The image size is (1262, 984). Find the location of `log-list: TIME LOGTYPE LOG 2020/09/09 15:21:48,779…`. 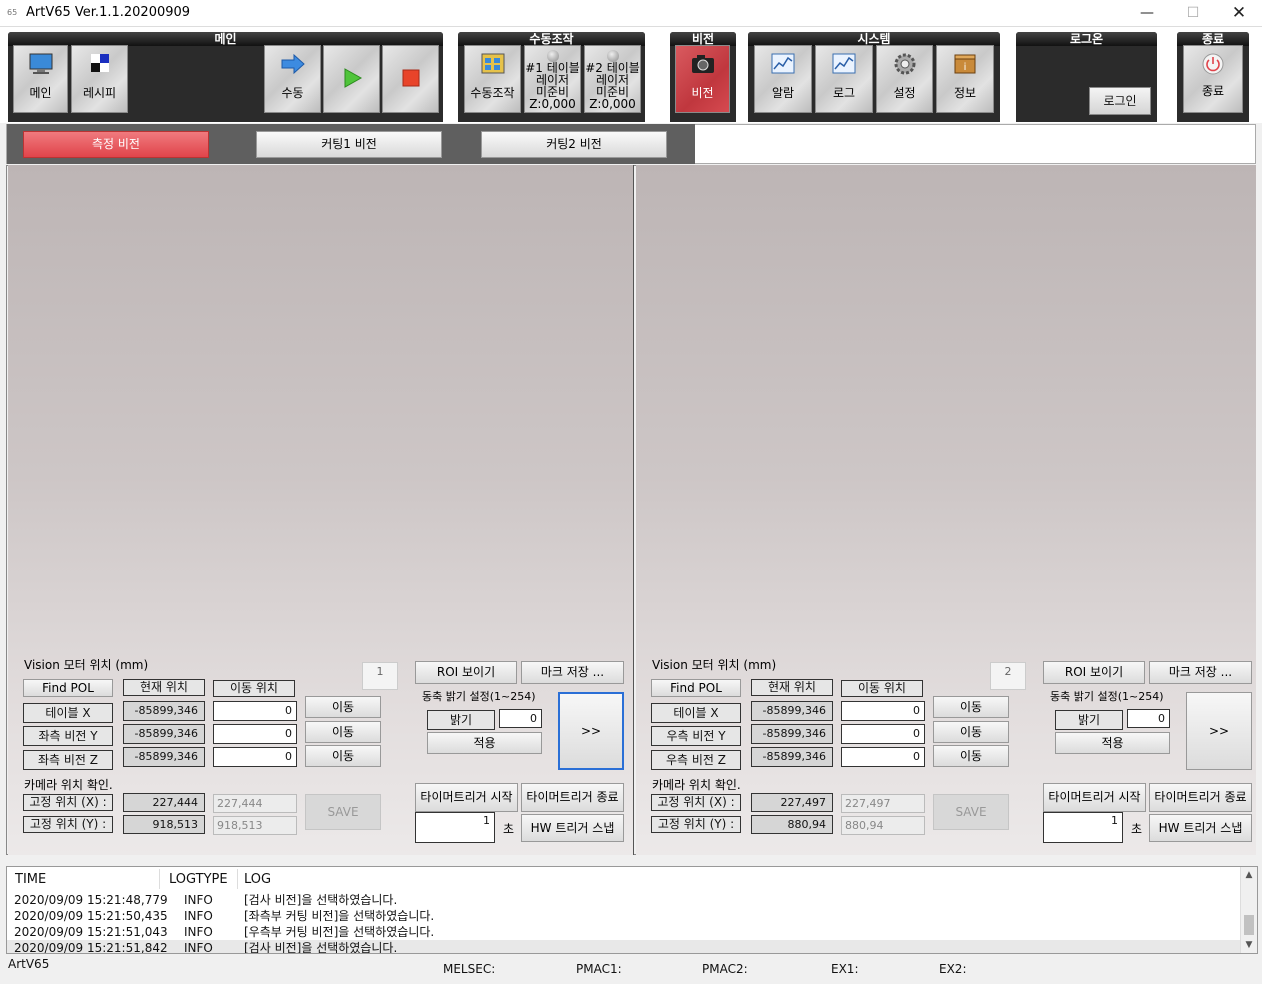

log-list: TIME LOGTYPE LOG 2020/09/09 15:21:48,779… is located at coordinates (632, 910).